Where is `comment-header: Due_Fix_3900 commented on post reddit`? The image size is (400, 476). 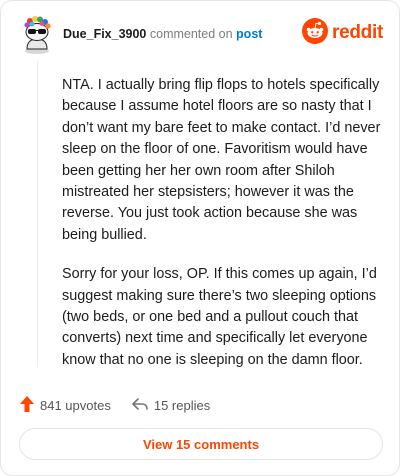
comment-header: Due_Fix_3900 commented on post reddit is located at coordinates (201, 35).